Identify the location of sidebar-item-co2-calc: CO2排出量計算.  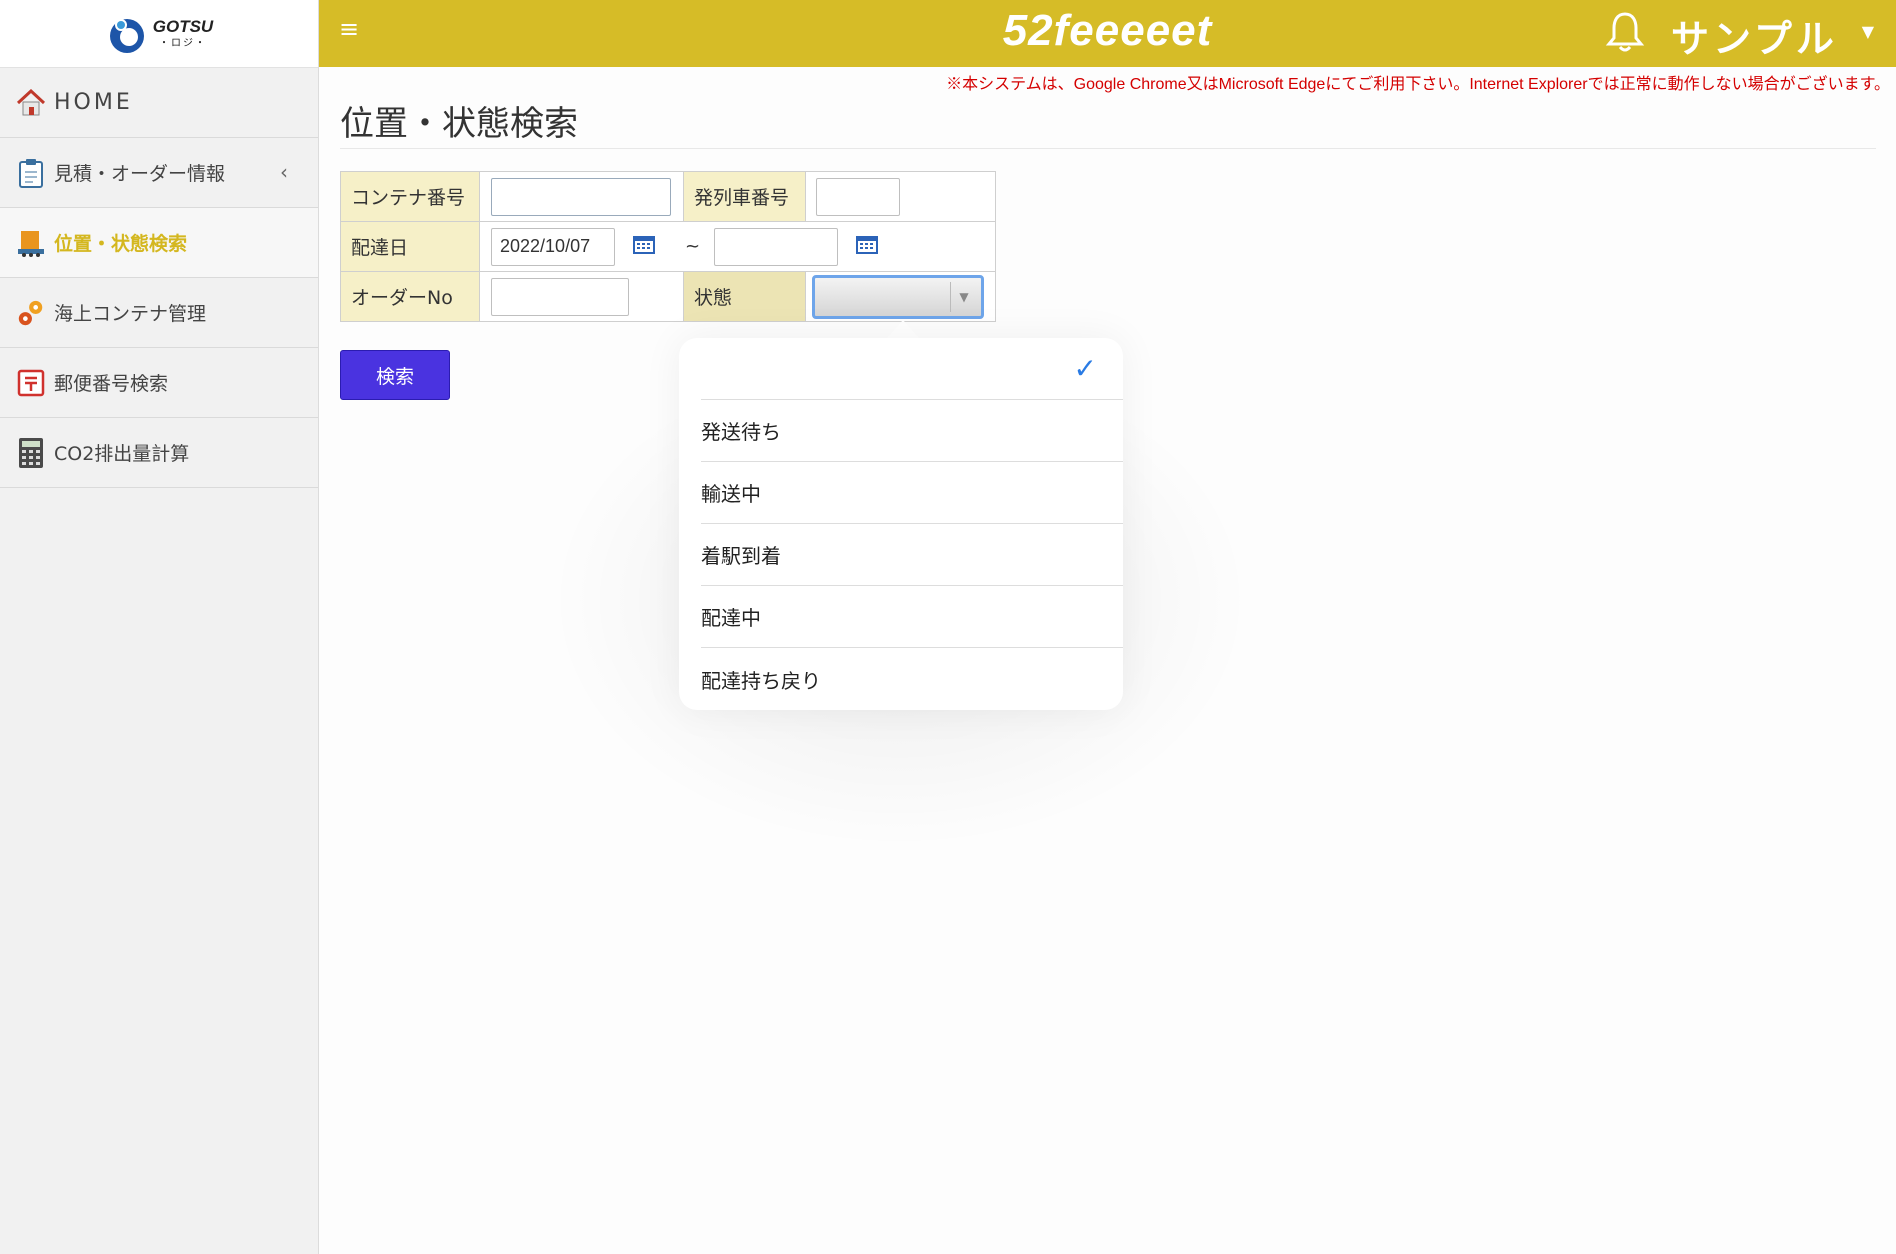
(159, 453).